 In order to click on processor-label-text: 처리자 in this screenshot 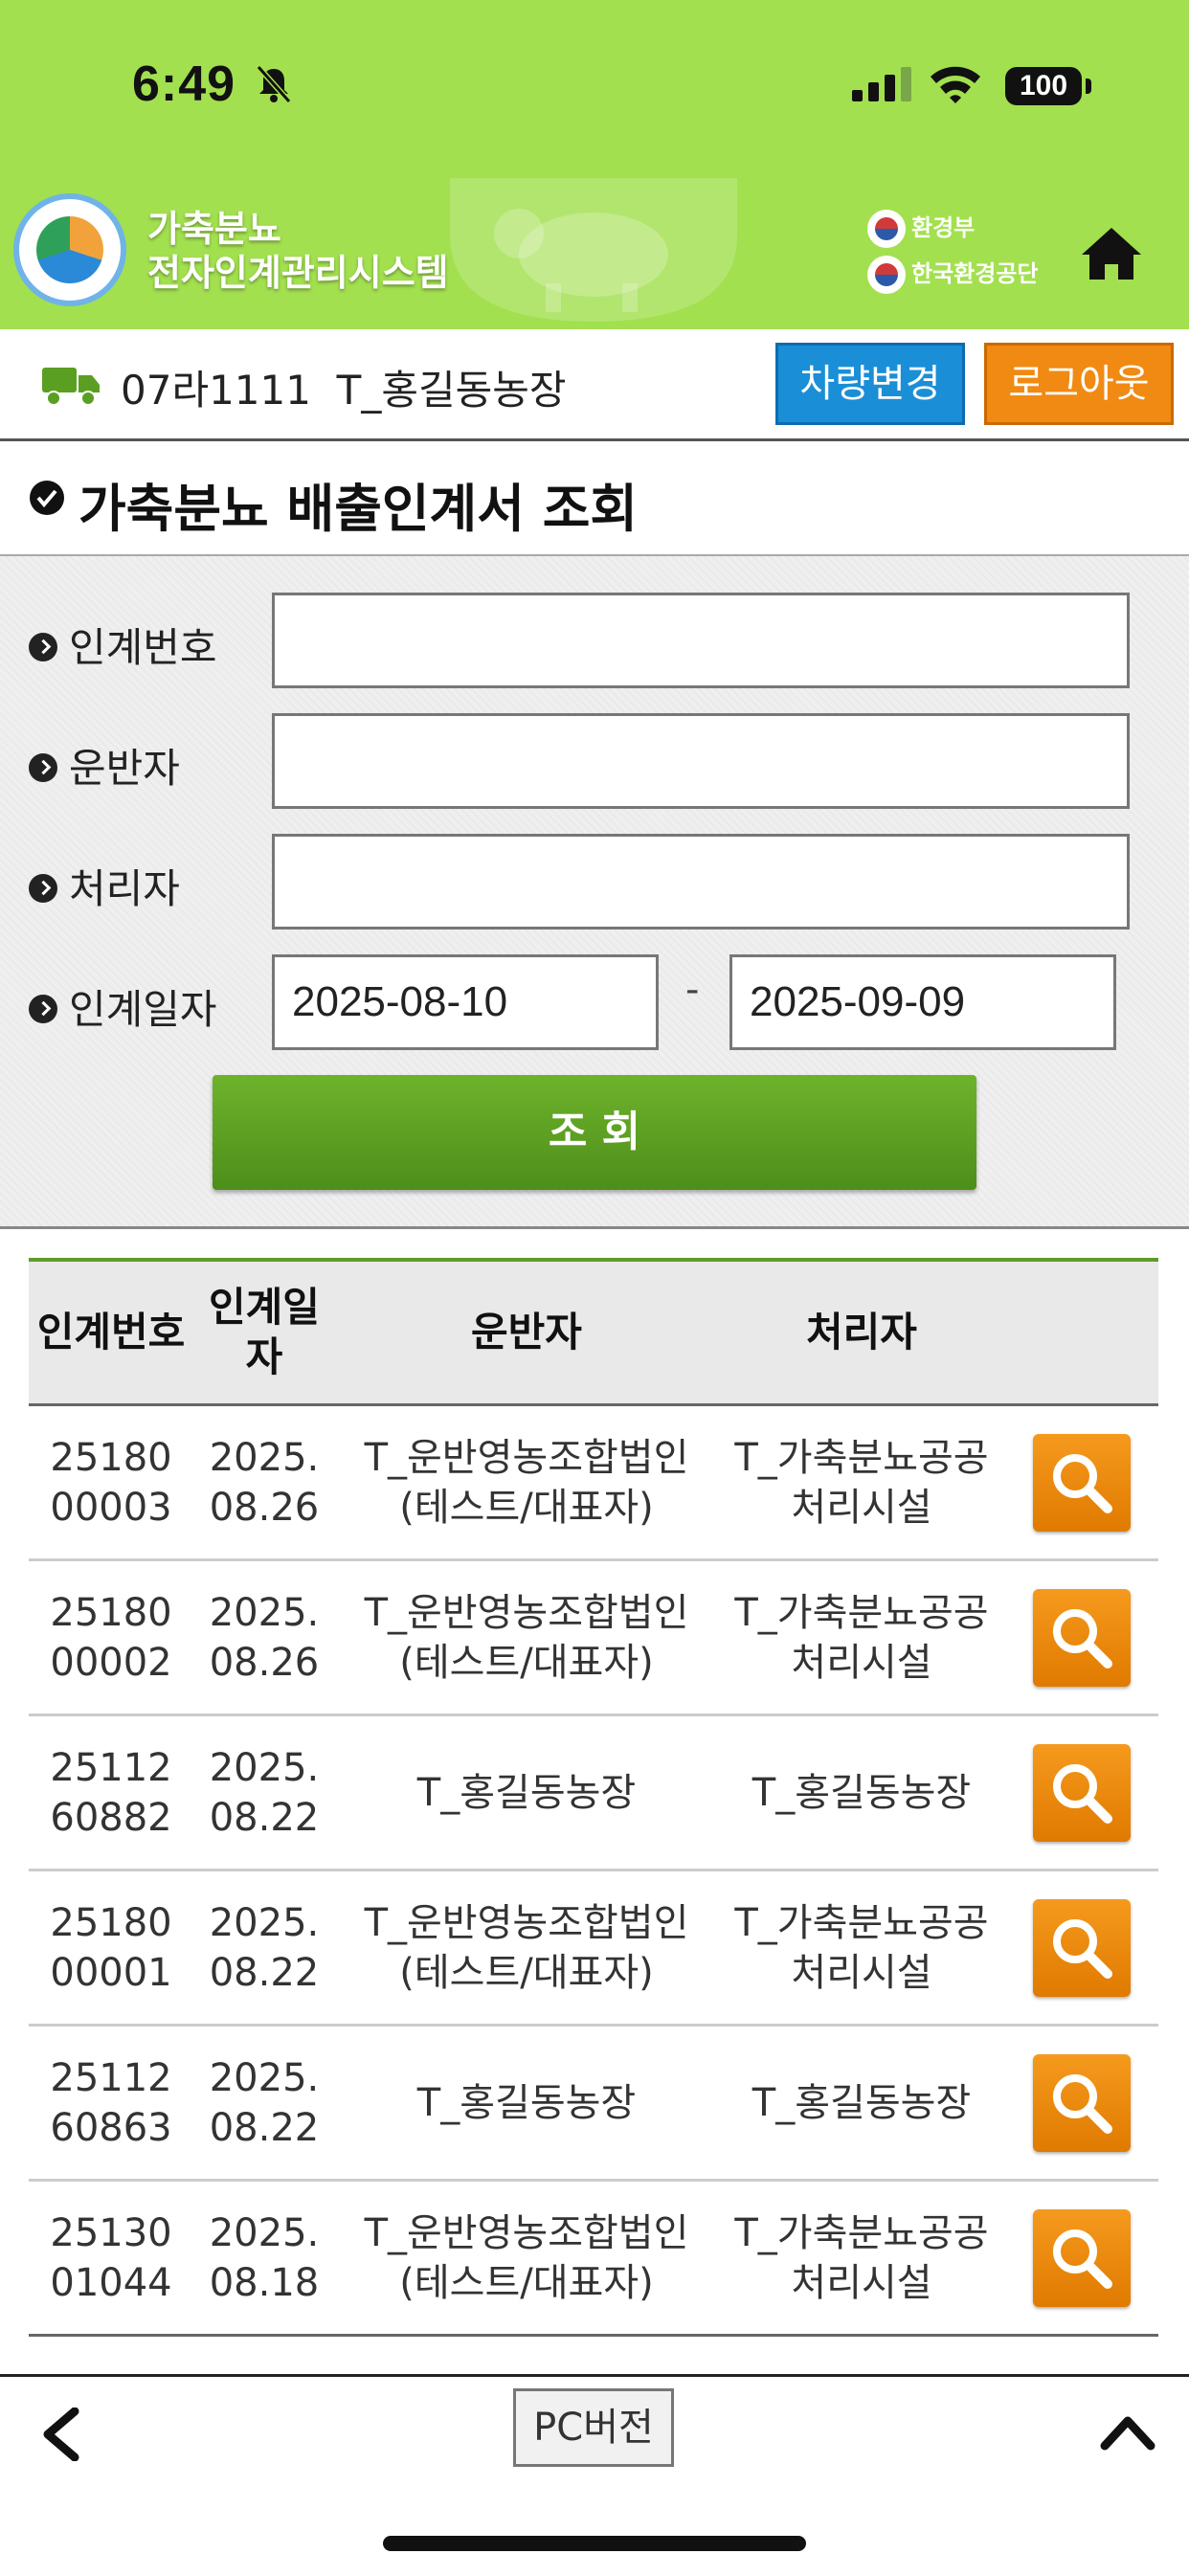, I will do `click(124, 889)`.